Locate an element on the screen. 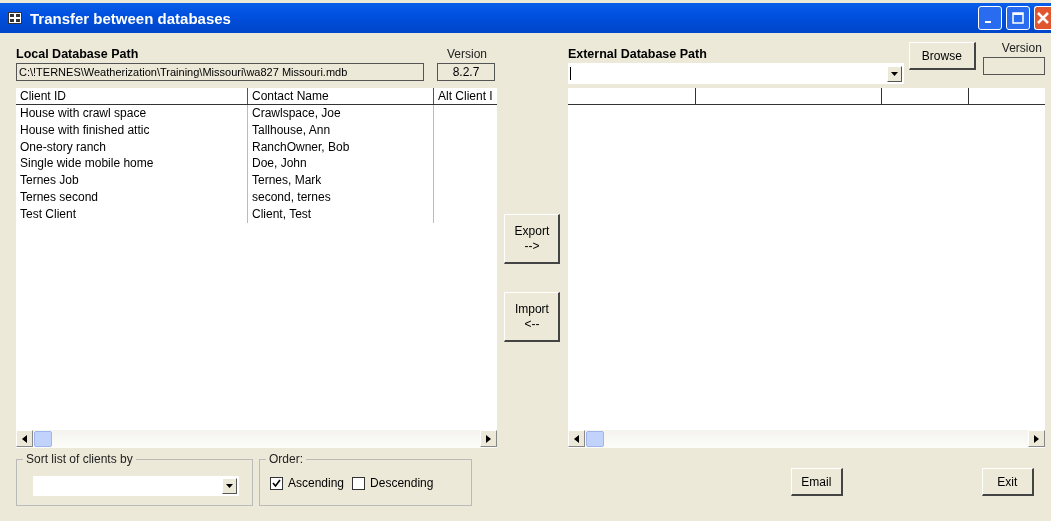  column-header: Client ID is located at coordinates (132, 96).